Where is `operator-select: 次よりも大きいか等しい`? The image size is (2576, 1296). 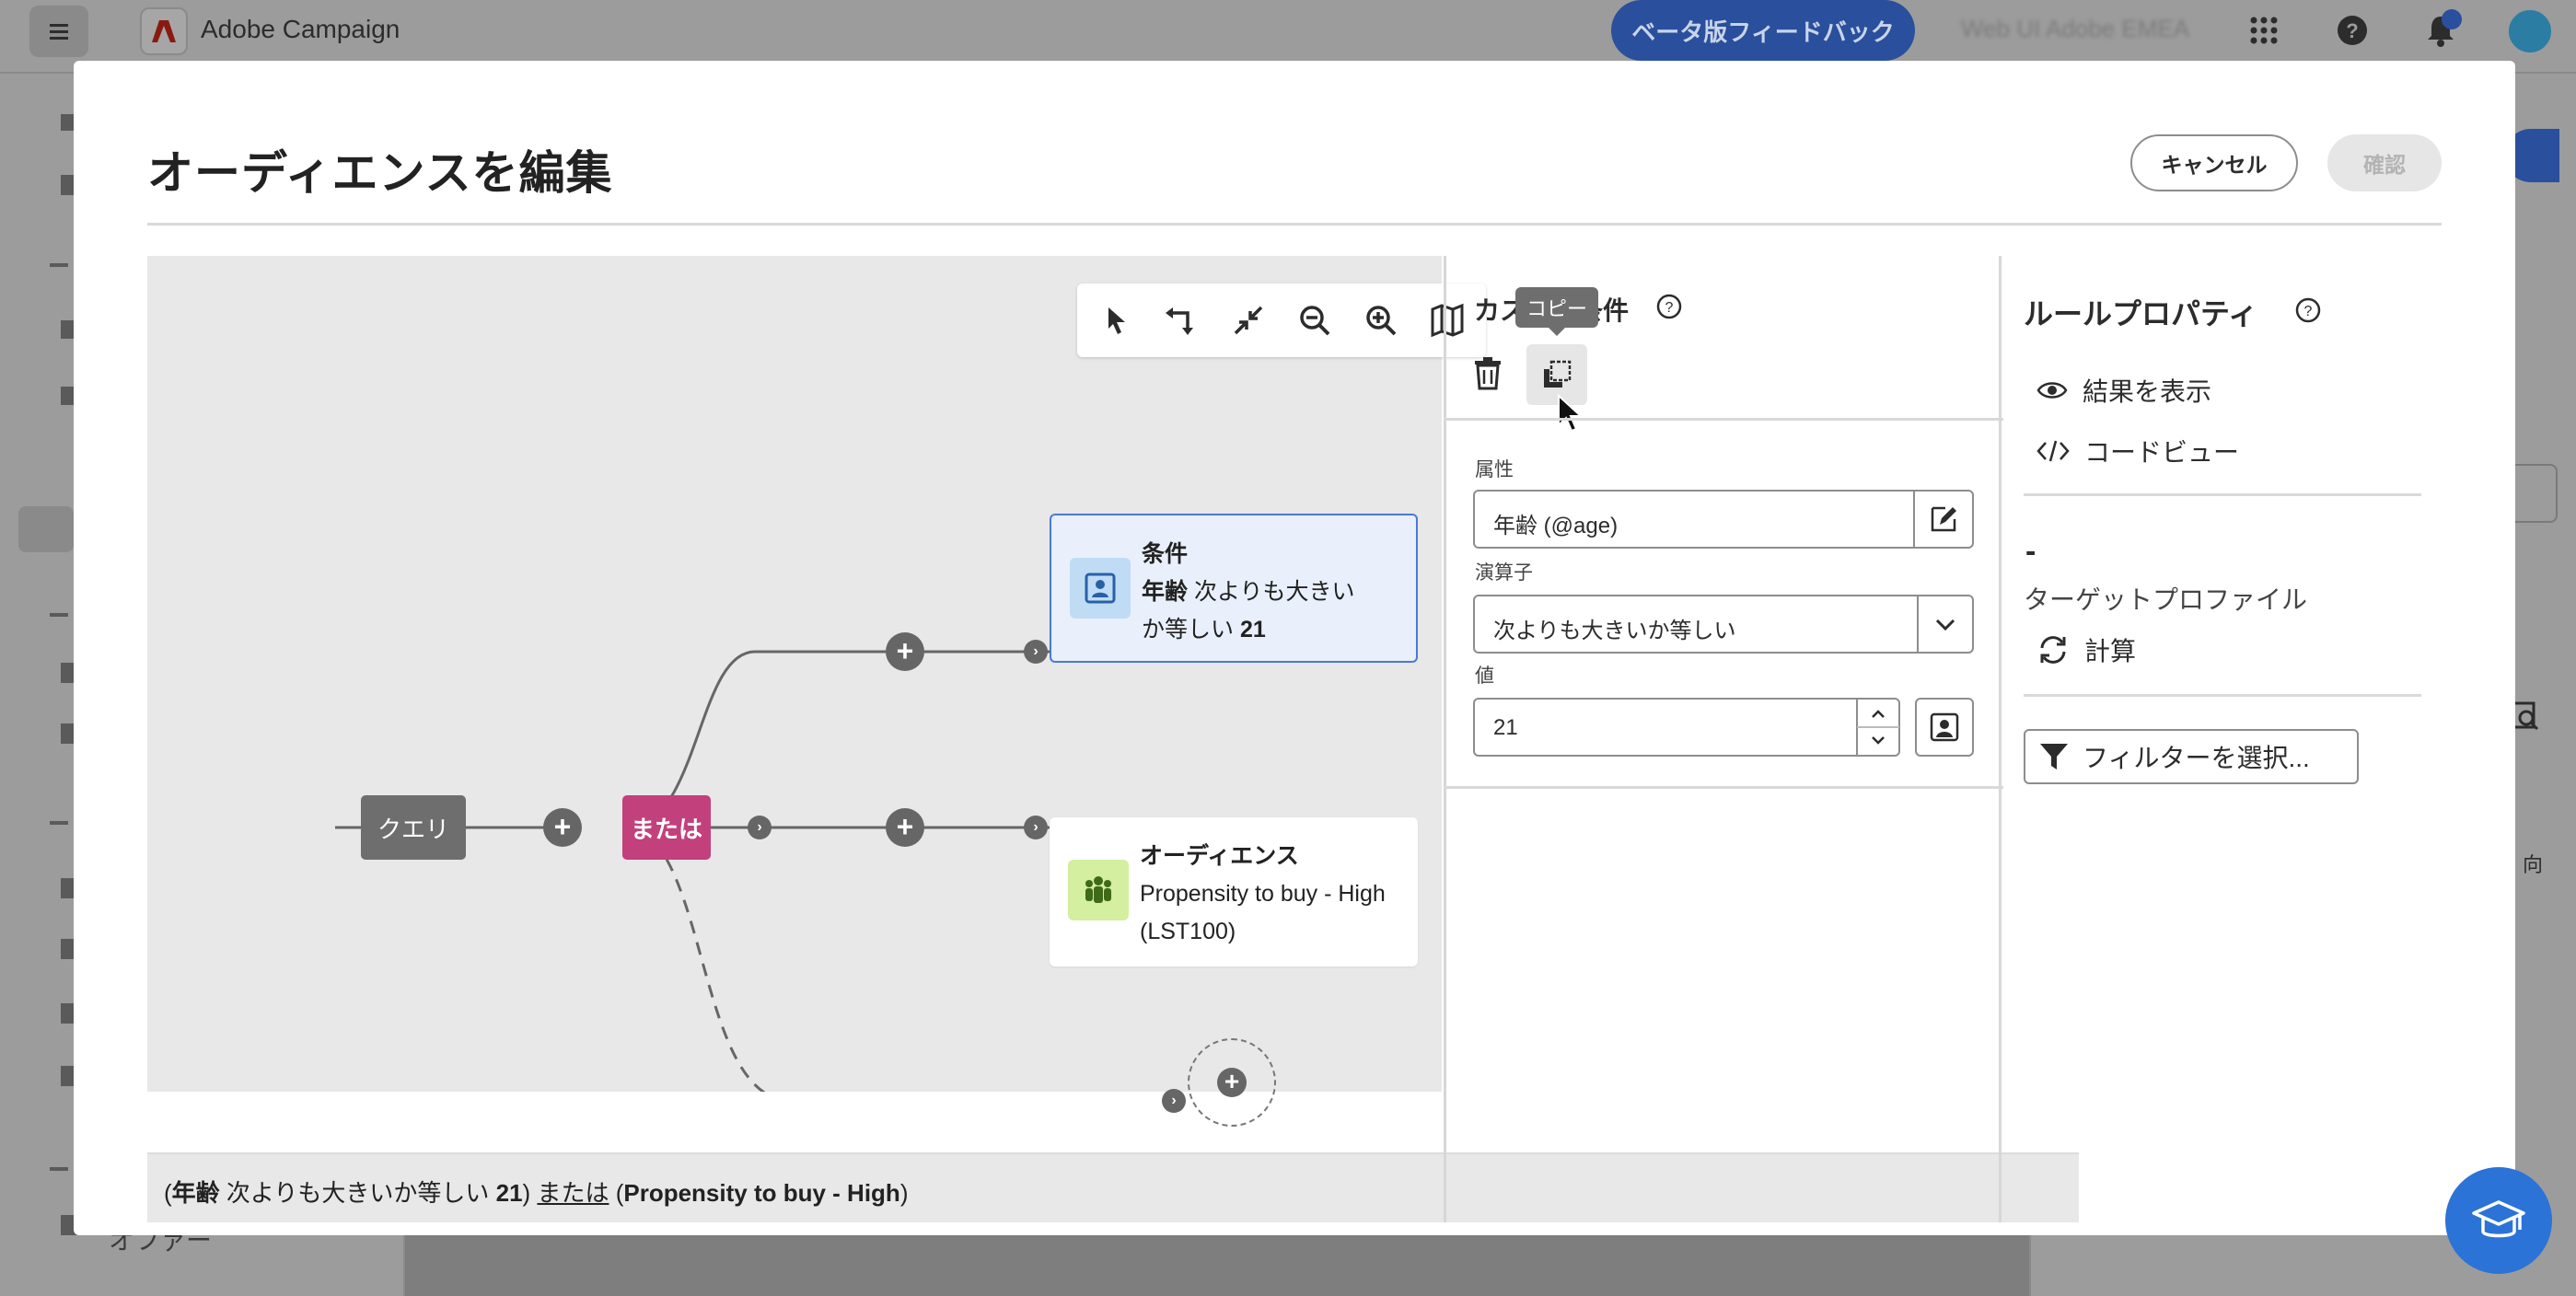
operator-select: 次よりも大きいか等しい is located at coordinates (1696, 624).